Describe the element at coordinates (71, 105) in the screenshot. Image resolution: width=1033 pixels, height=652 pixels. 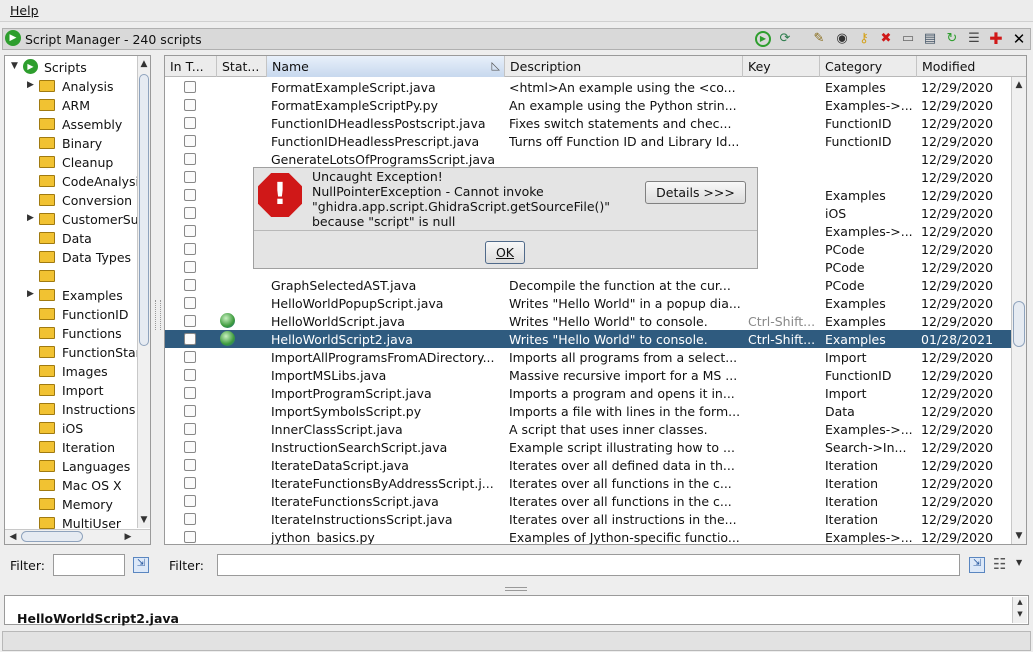
I see `tree-item: ARM` at that location.